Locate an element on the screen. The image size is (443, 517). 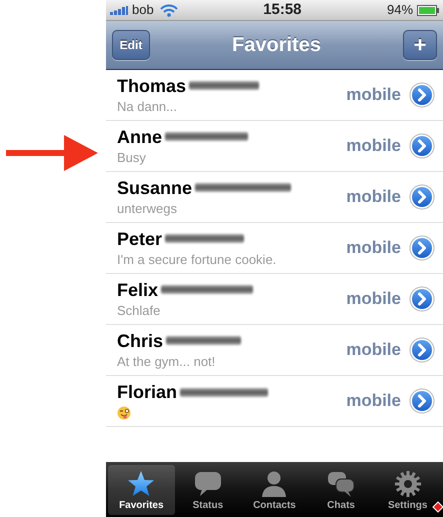
tab-item: Chats is located at coordinates (341, 490).